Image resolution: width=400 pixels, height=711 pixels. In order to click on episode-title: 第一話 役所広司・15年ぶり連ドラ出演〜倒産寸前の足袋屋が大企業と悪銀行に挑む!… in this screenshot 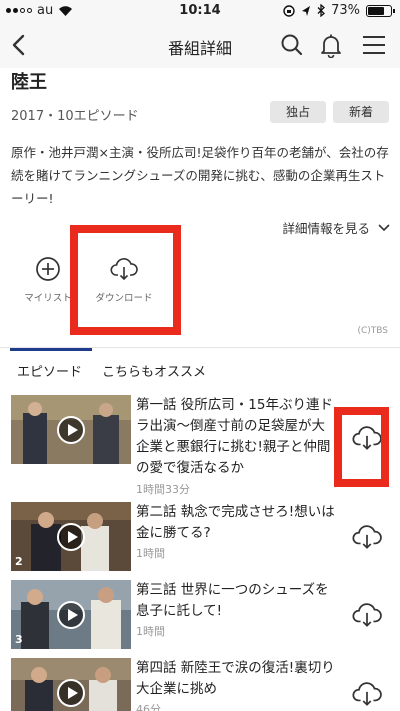, I will do `click(234, 436)`.